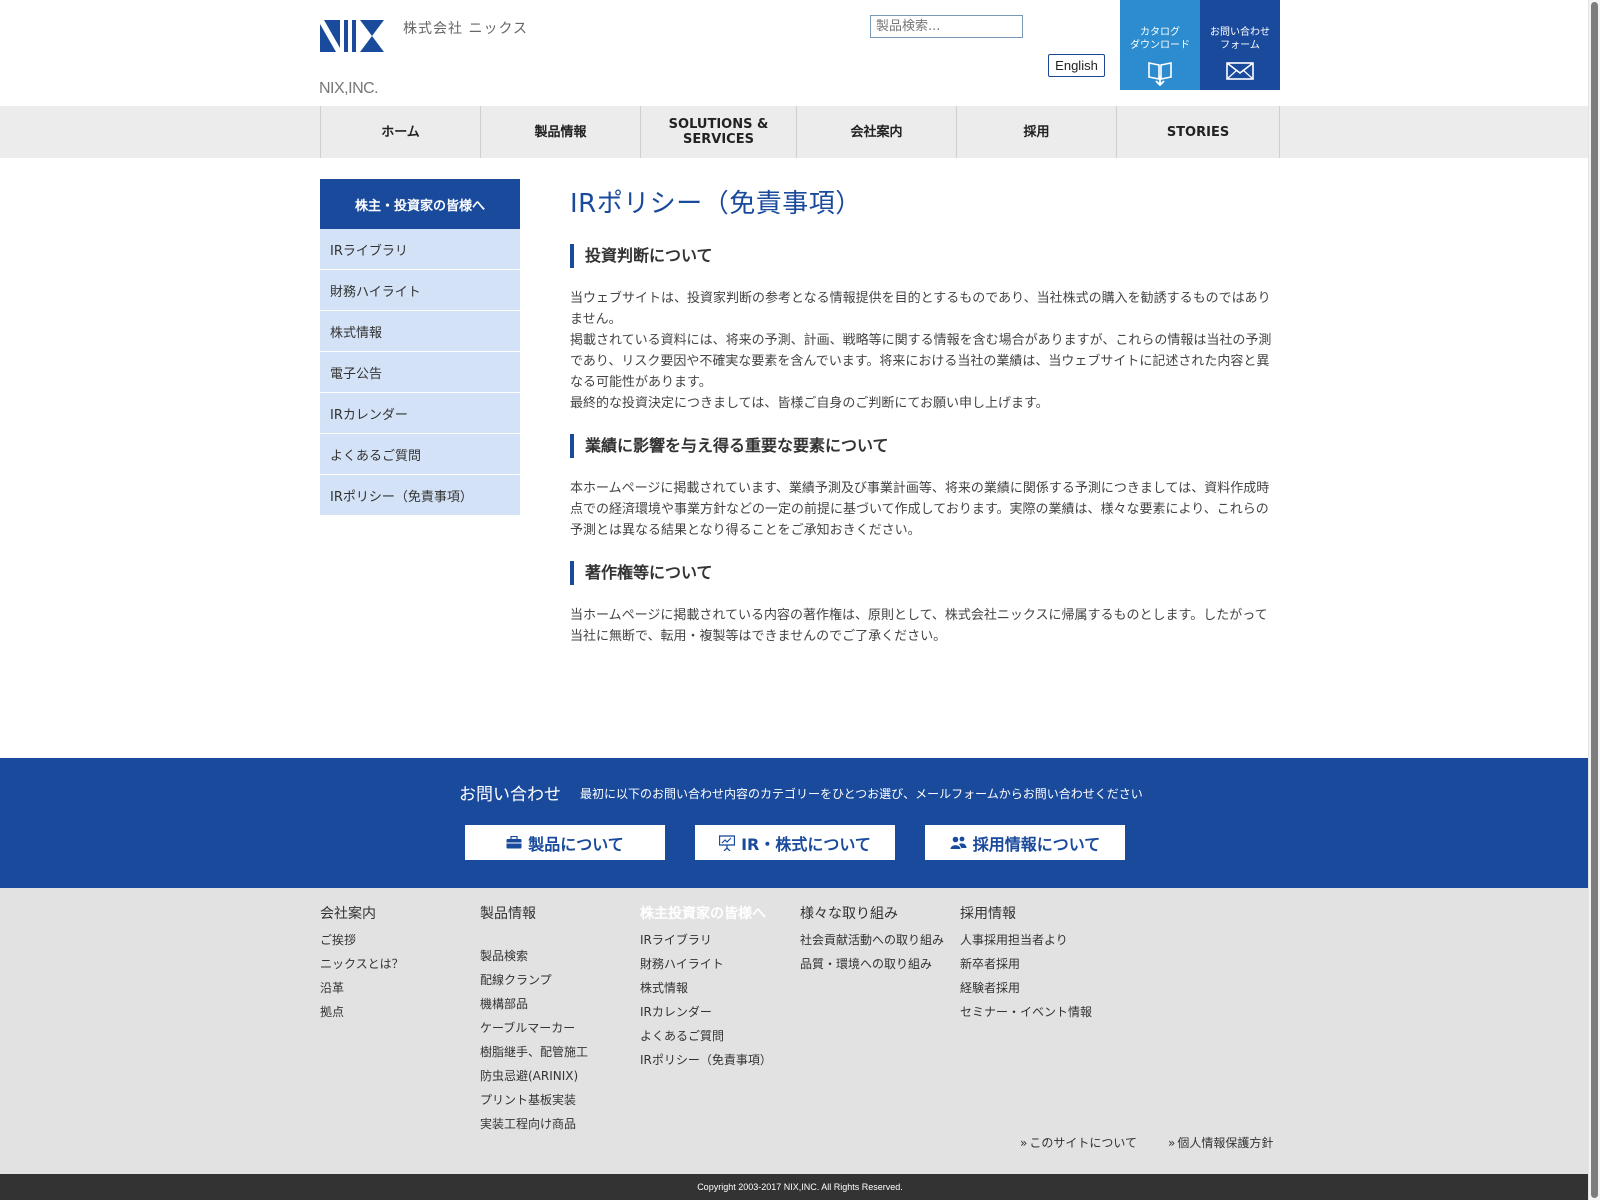 This screenshot has height=1200, width=1600. I want to click on footer-heading: 会社案内, so click(362, 914).